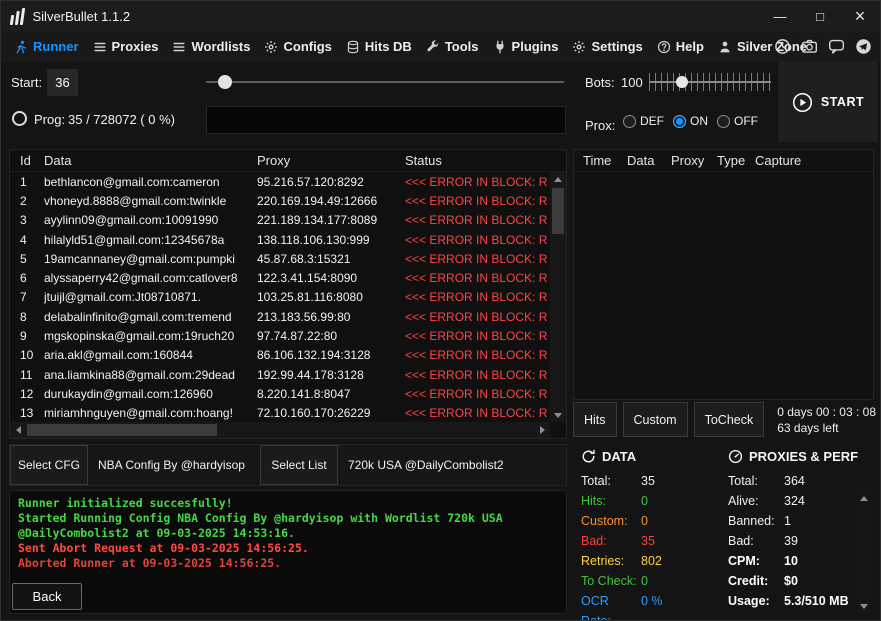 The image size is (881, 621). I want to click on nav-item-settings: Settings, so click(607, 46).